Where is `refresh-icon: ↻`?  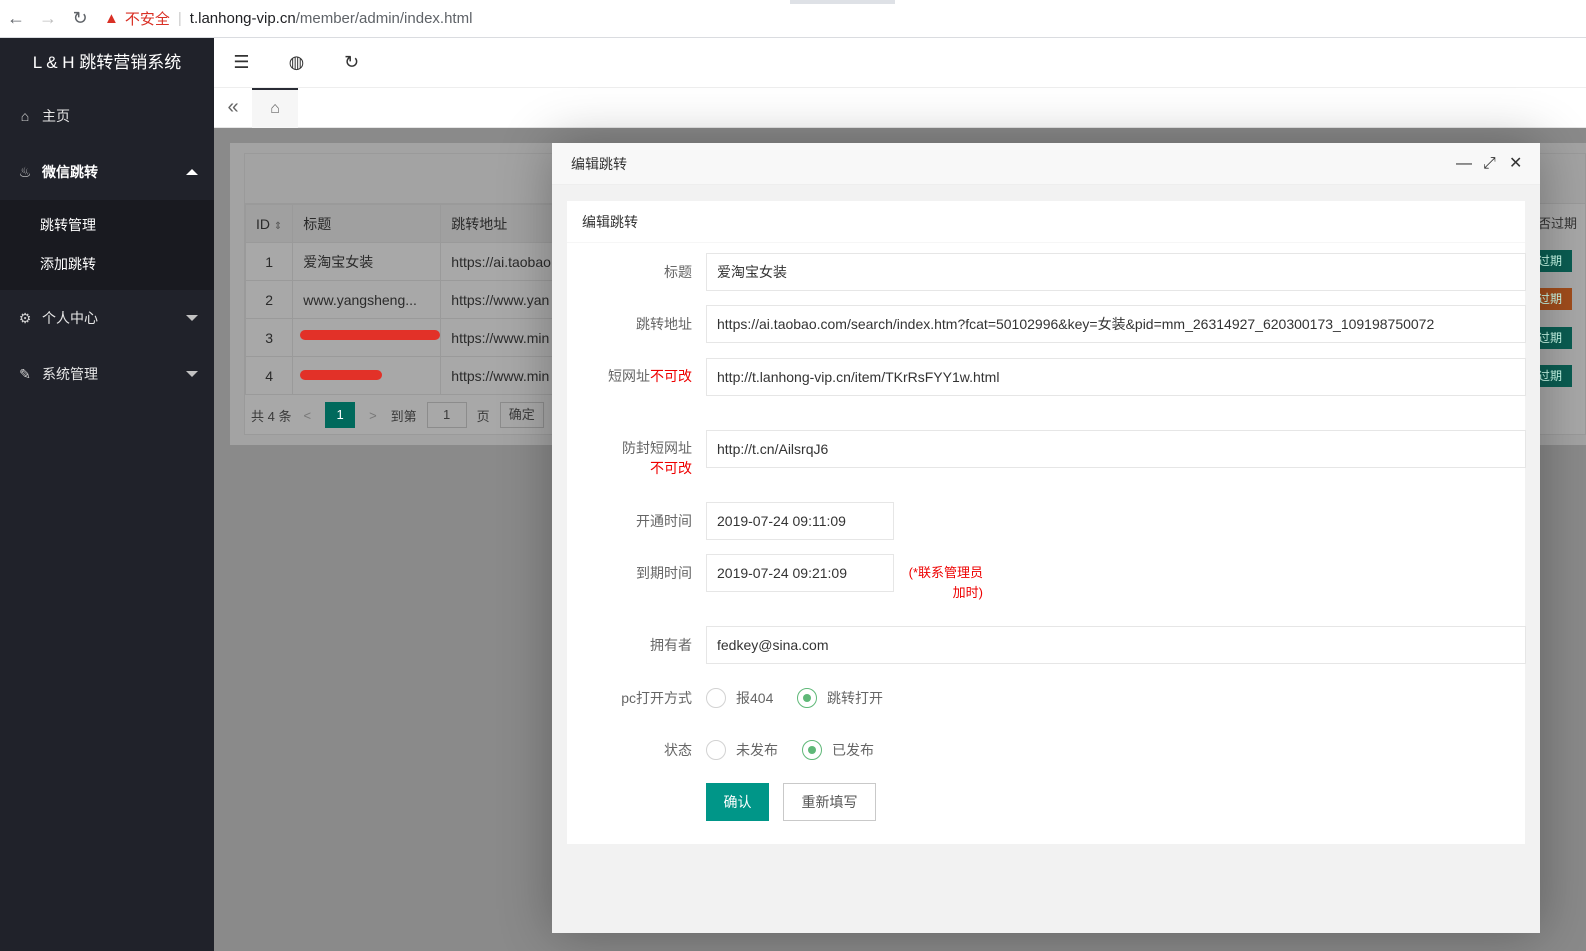 refresh-icon: ↻ is located at coordinates (351, 62).